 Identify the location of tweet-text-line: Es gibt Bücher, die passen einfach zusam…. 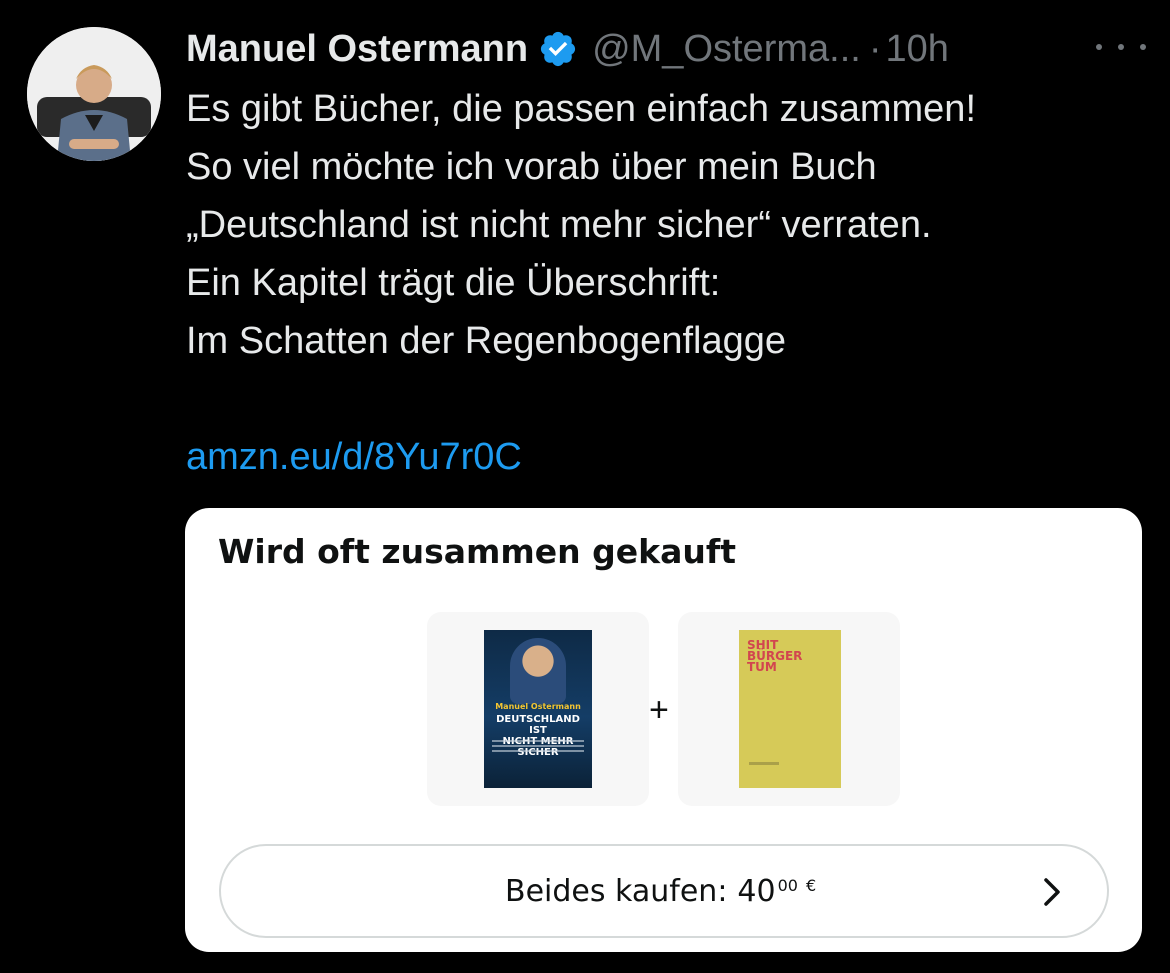
(581, 109).